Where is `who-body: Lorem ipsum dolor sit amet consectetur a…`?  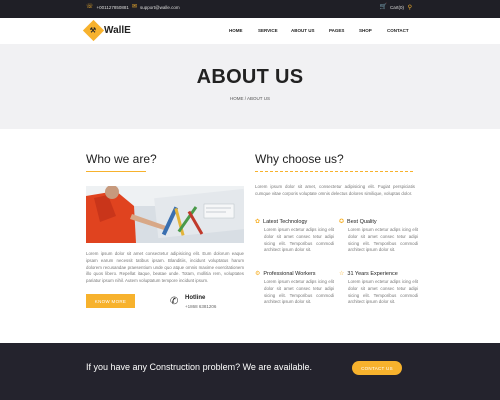
who-body: Lorem ipsum dolor sit amet consectetur a… is located at coordinates (165, 267).